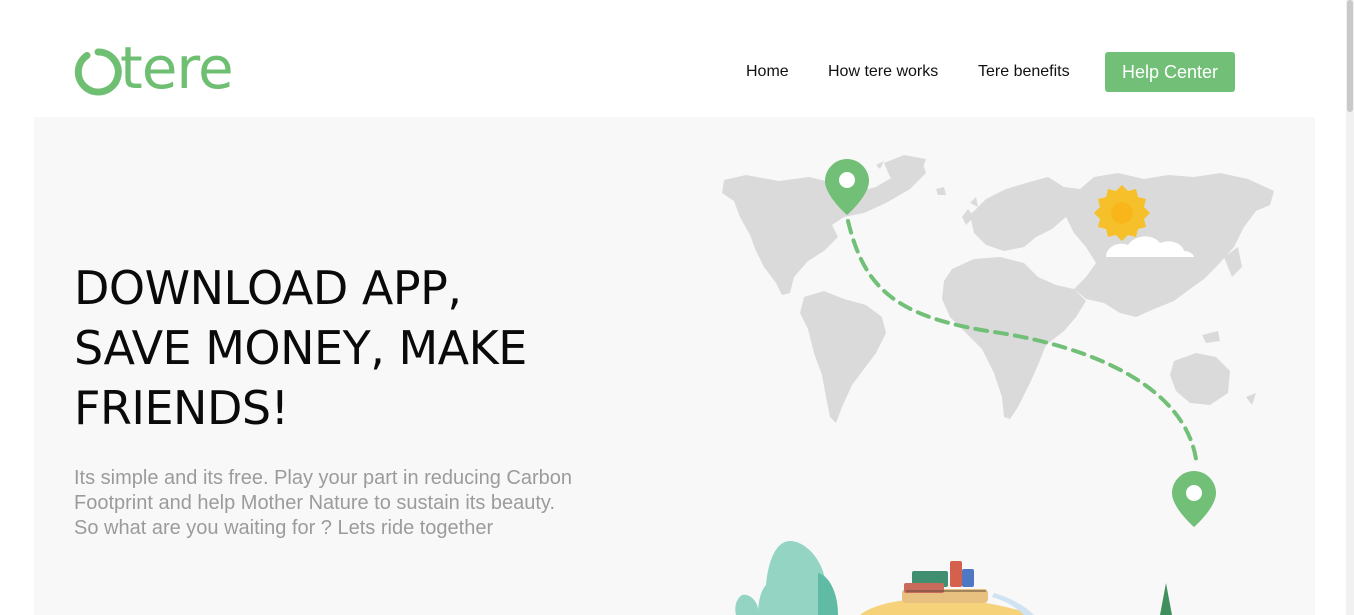 The width and height of the screenshot is (1354, 615). What do you see at coordinates (1200, 379) in the screenshot?
I see `continent-australia` at bounding box center [1200, 379].